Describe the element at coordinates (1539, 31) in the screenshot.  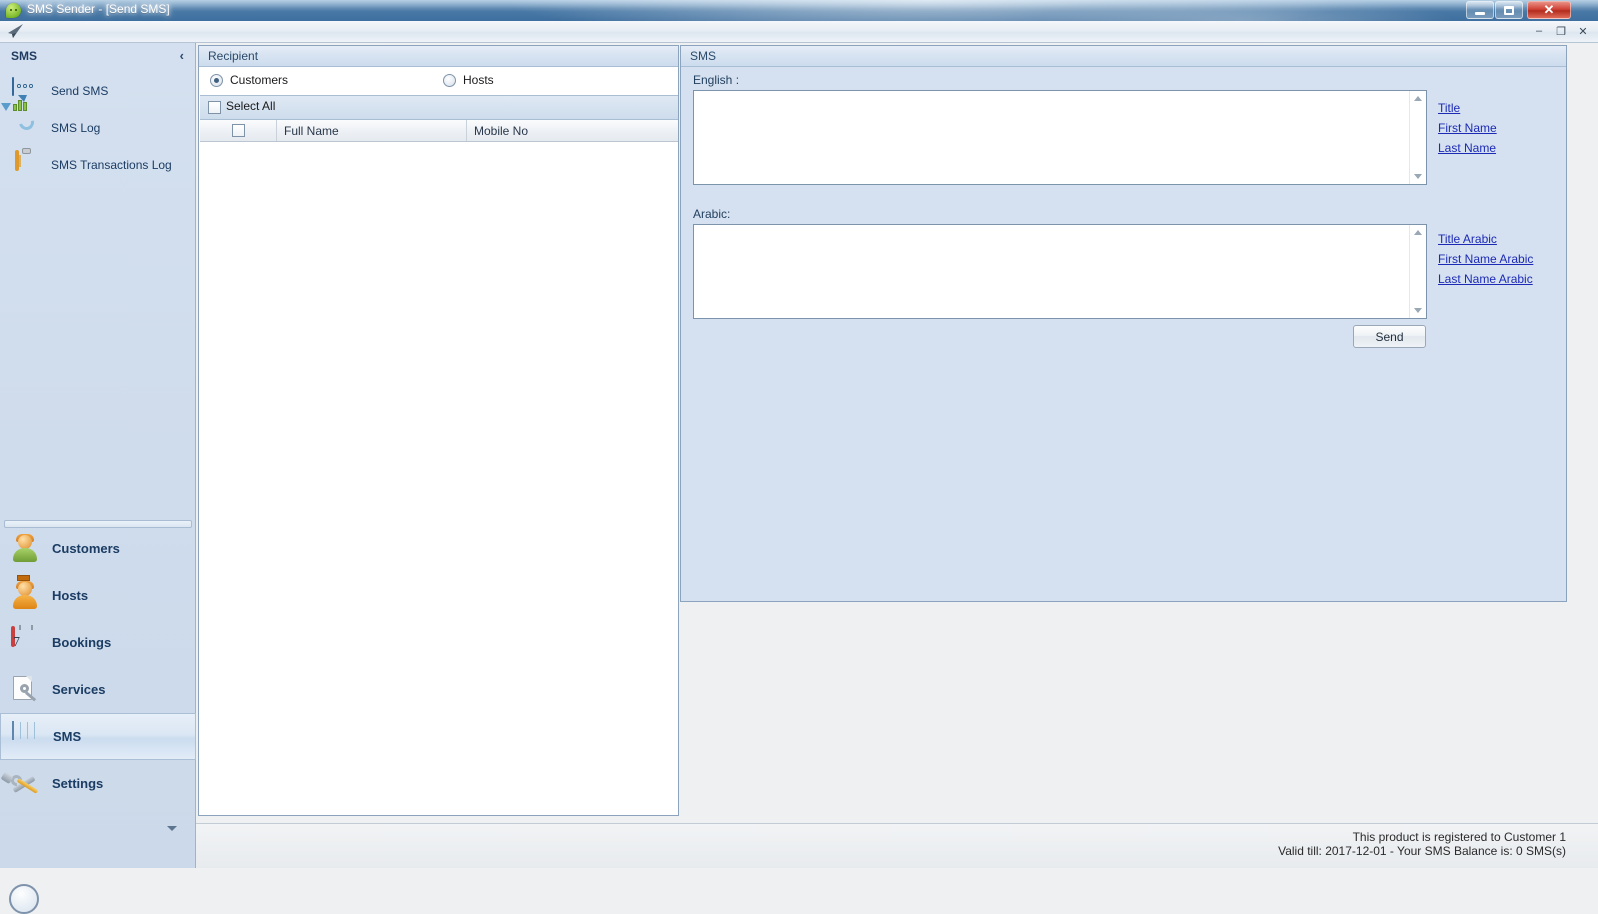
I see `mdi-minimize-button: –` at that location.